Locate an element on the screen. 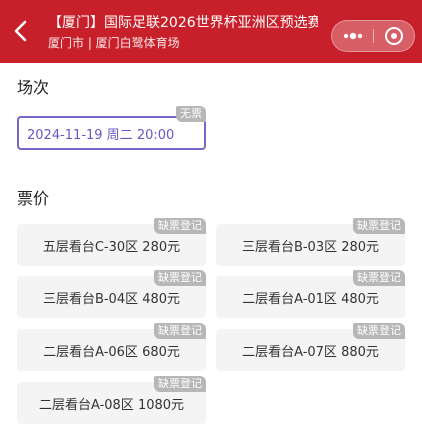 The height and width of the screenshot is (448, 422). ticket-option: 二层看台A-08区 1080元 缺票登记 is located at coordinates (111, 400).